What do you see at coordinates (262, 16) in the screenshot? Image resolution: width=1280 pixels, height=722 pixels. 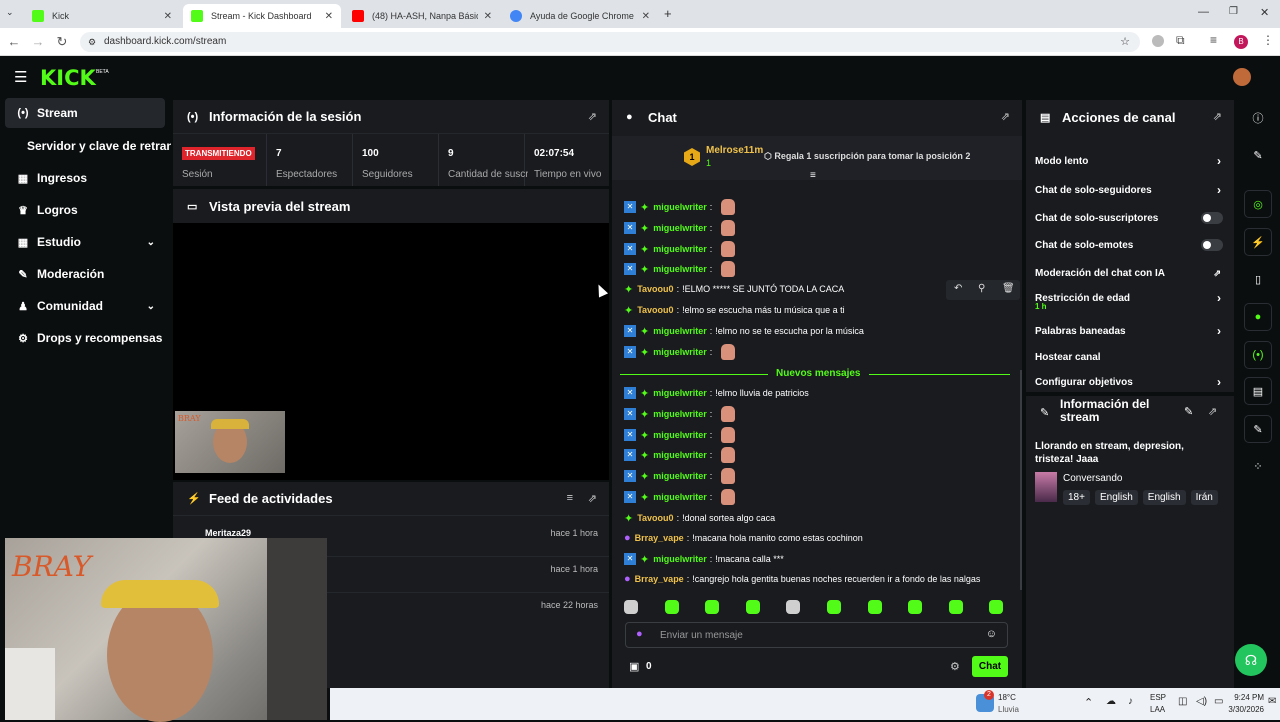 I see `browser-tab-active: Stream - Kick Dashboard ✕` at bounding box center [262, 16].